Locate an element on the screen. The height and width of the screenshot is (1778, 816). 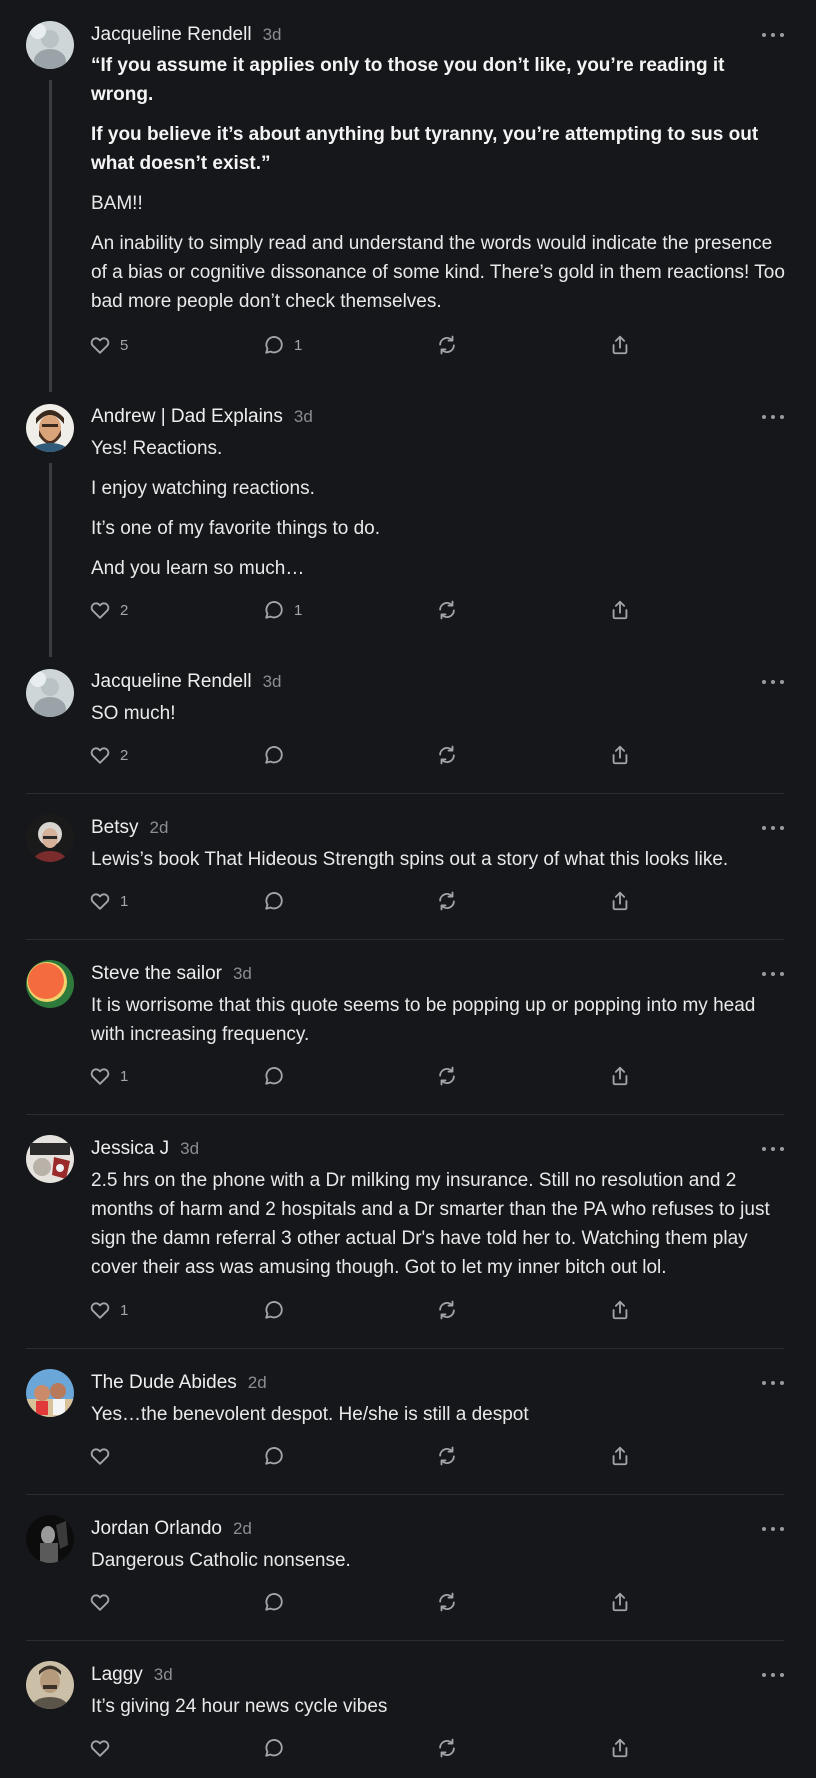
reply-count: 1 is located at coordinates (298, 345).